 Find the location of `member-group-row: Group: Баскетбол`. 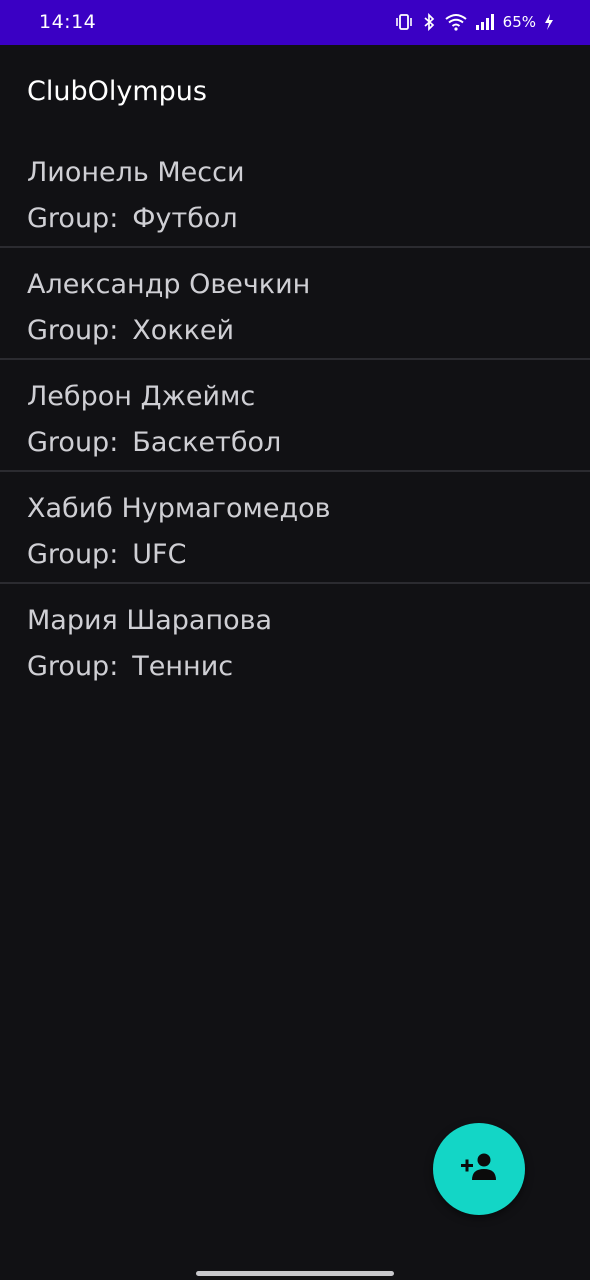

member-group-row: Group: Баскетбол is located at coordinates (154, 442).